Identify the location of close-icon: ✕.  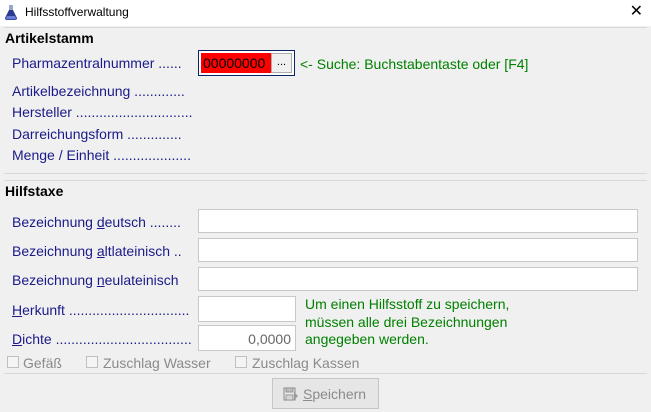
(636, 12).